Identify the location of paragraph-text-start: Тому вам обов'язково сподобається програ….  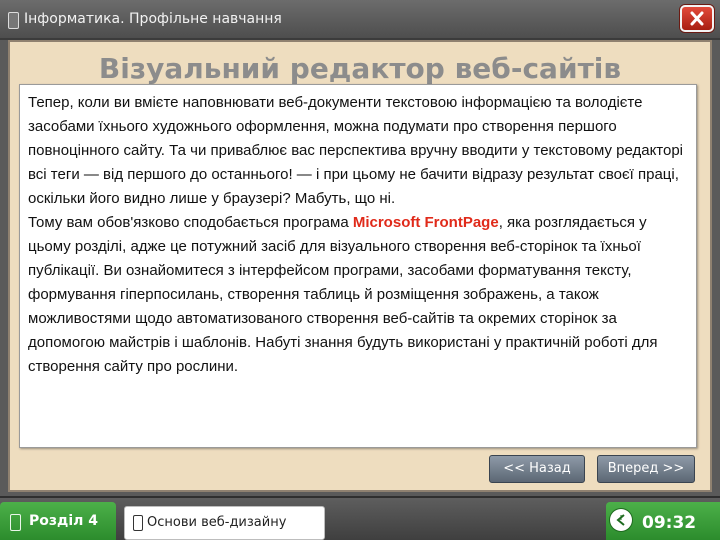
(190, 222).